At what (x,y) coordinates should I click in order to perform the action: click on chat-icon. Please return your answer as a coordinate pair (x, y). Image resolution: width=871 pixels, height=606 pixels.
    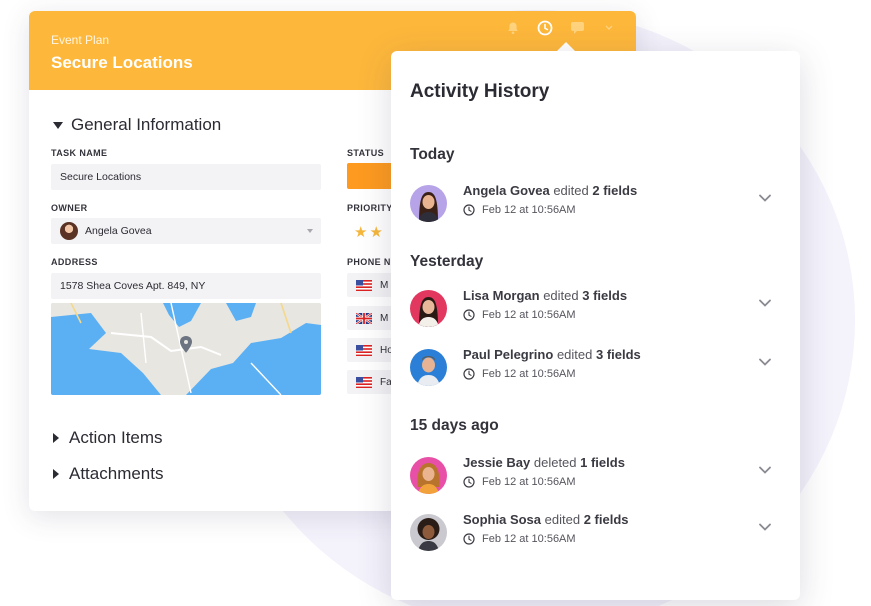
    Looking at the image, I should click on (577, 28).